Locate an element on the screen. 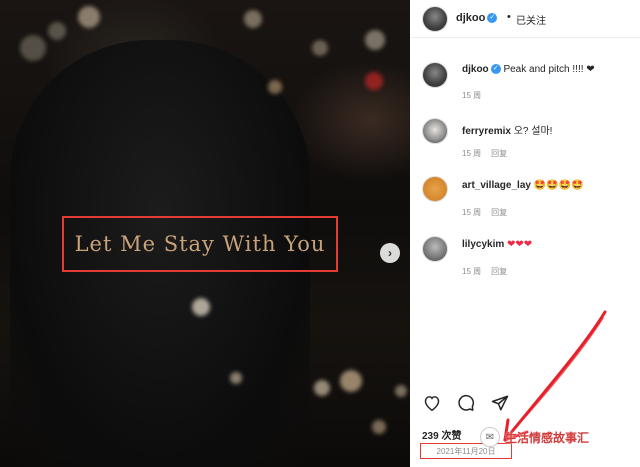 This screenshot has width=640, height=467. post-actions is located at coordinates (466, 403).